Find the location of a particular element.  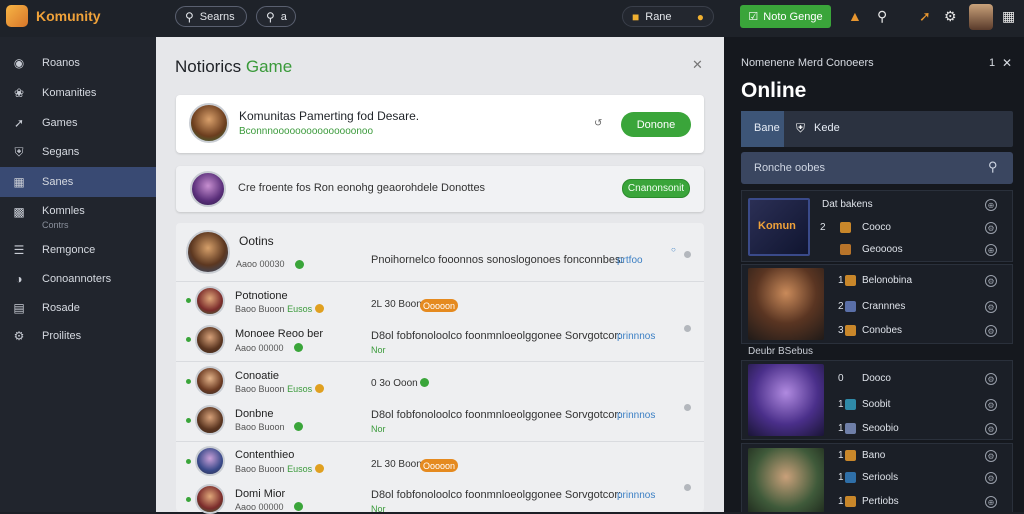

sidebar-item-roanos: ◉ Roanos is located at coordinates (78, 63).